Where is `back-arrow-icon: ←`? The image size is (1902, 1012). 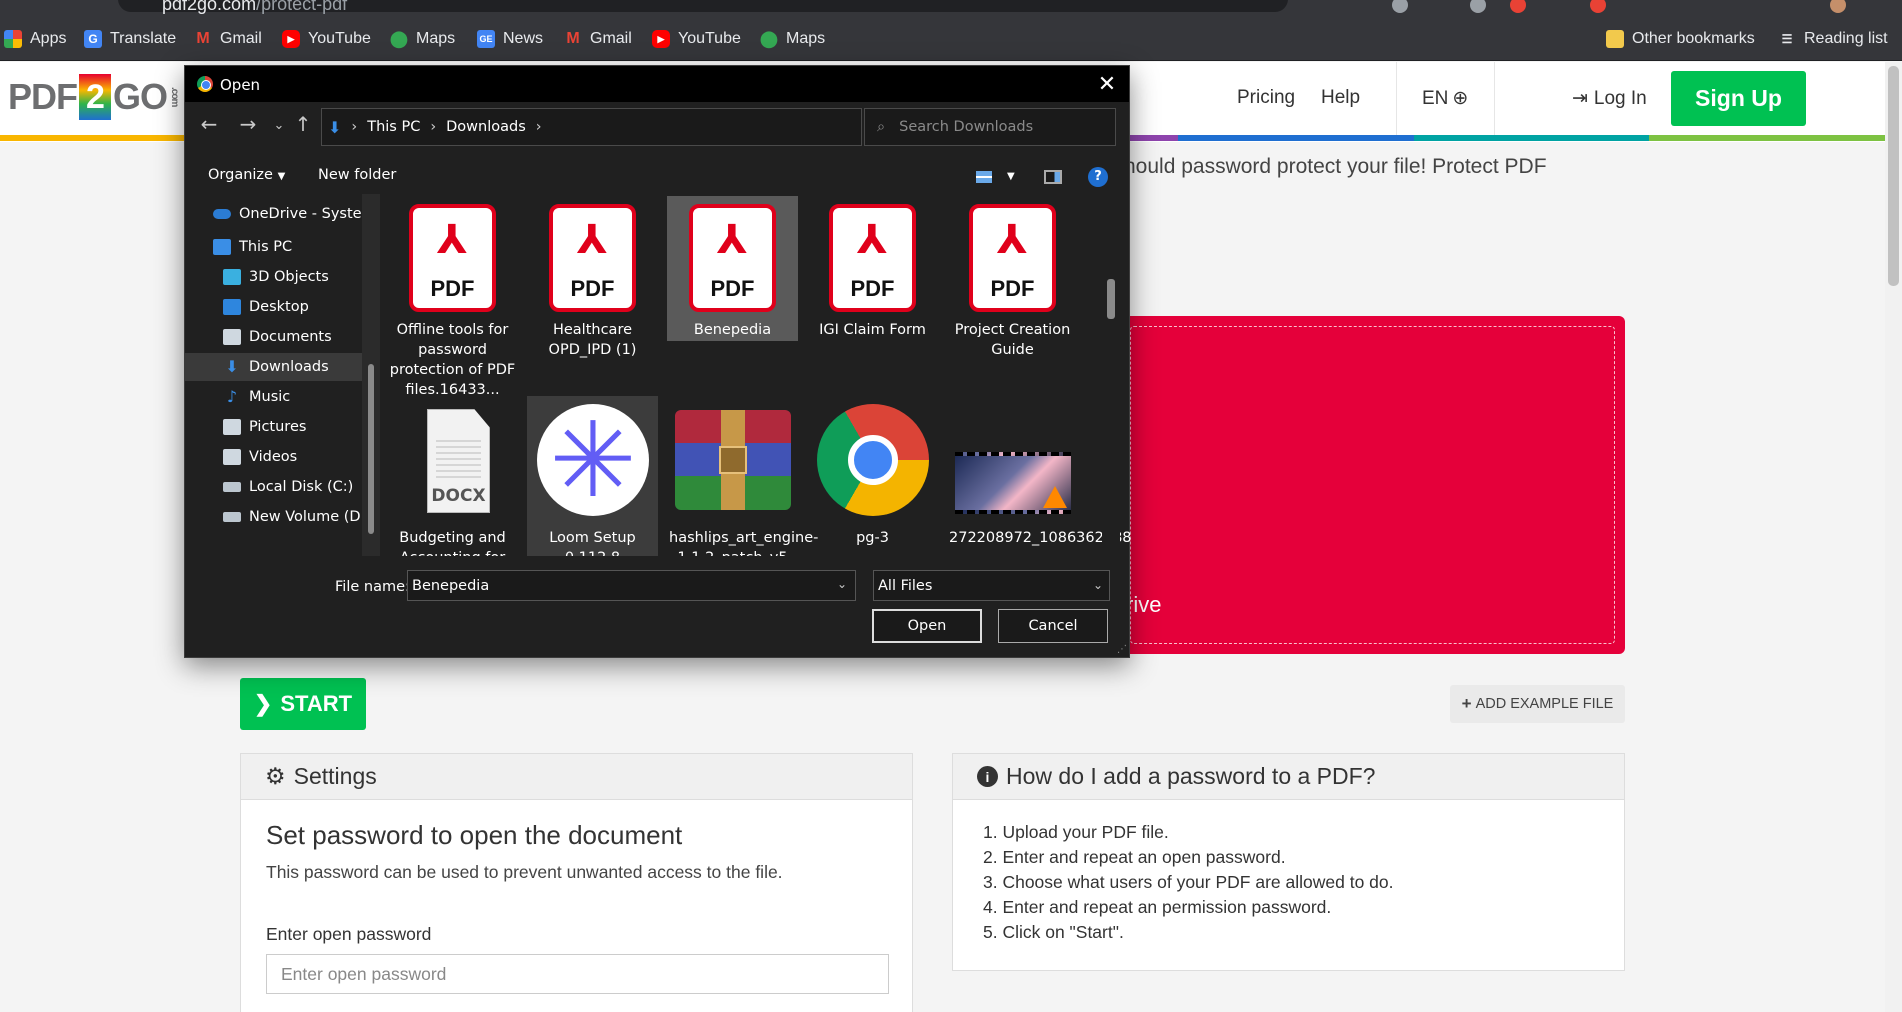
back-arrow-icon: ← is located at coordinates (209, 124).